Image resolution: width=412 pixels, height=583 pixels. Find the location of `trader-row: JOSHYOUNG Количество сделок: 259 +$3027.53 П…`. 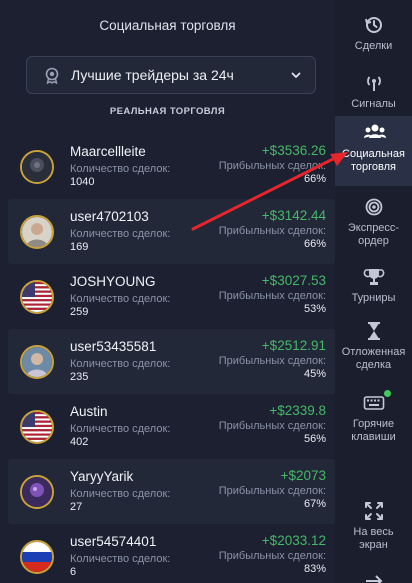

trader-row: JOSHYOUNG Количество сделок: 259 +$3027.53 П… is located at coordinates (171, 296).